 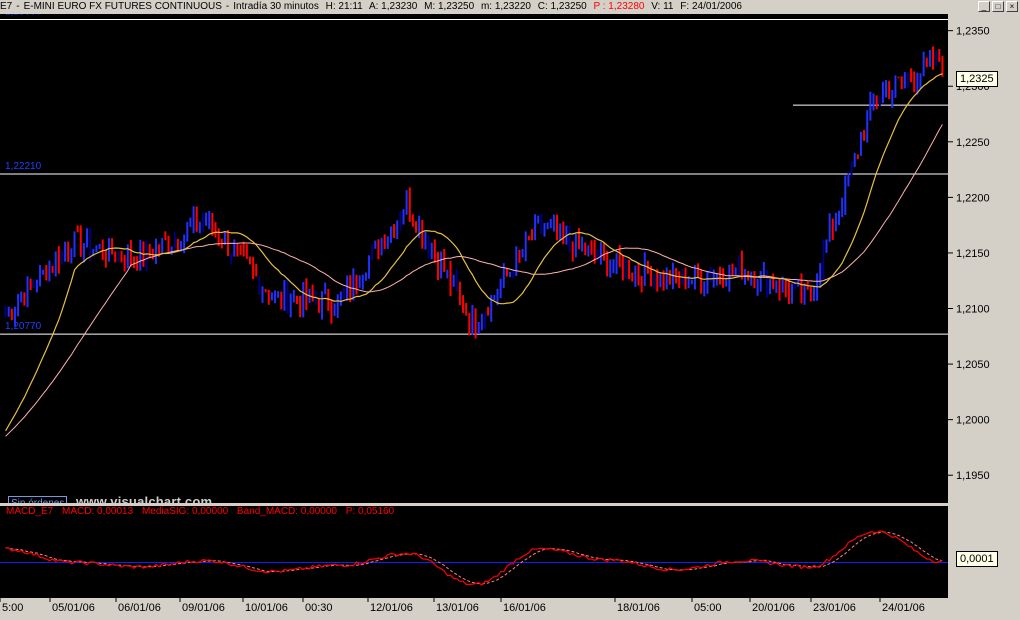 I want to click on level-label: 1,20770, so click(x=23, y=326).